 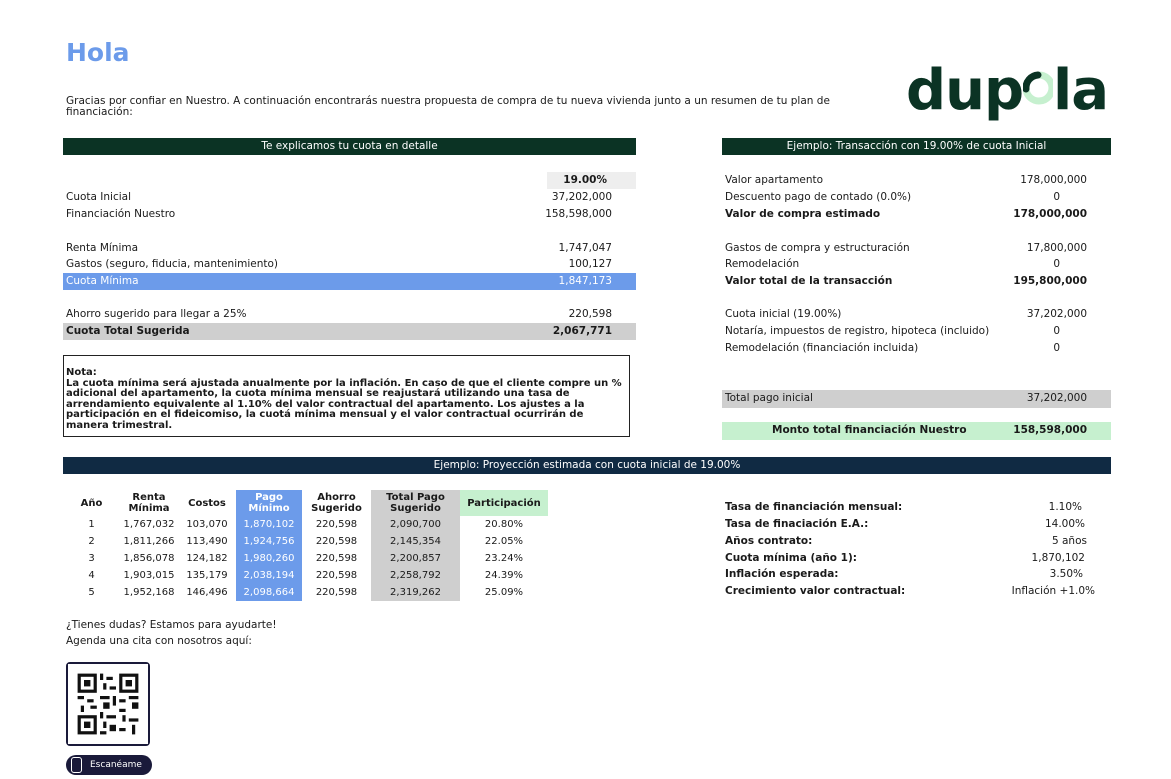 What do you see at coordinates (504, 592) in the screenshot?
I see `cell: 25.09%` at bounding box center [504, 592].